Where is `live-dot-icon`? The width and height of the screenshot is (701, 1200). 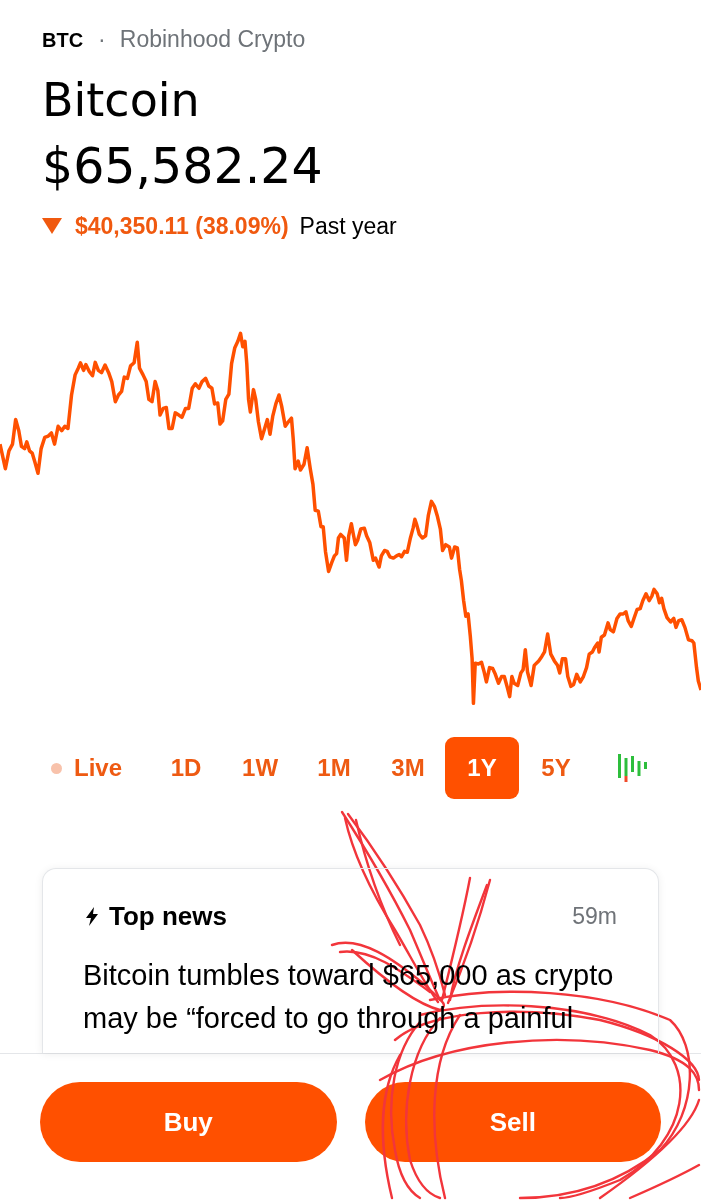
live-dot-icon is located at coordinates (56, 768).